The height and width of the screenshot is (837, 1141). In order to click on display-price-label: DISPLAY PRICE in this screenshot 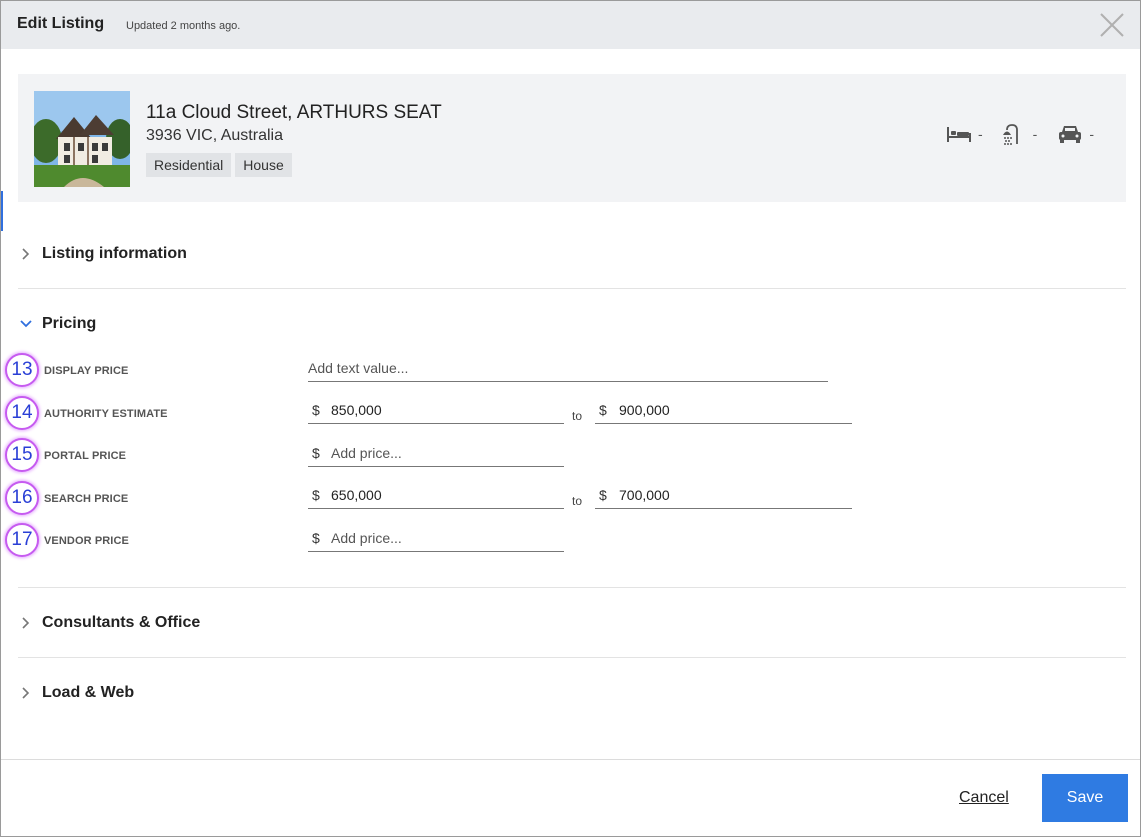, I will do `click(86, 371)`.